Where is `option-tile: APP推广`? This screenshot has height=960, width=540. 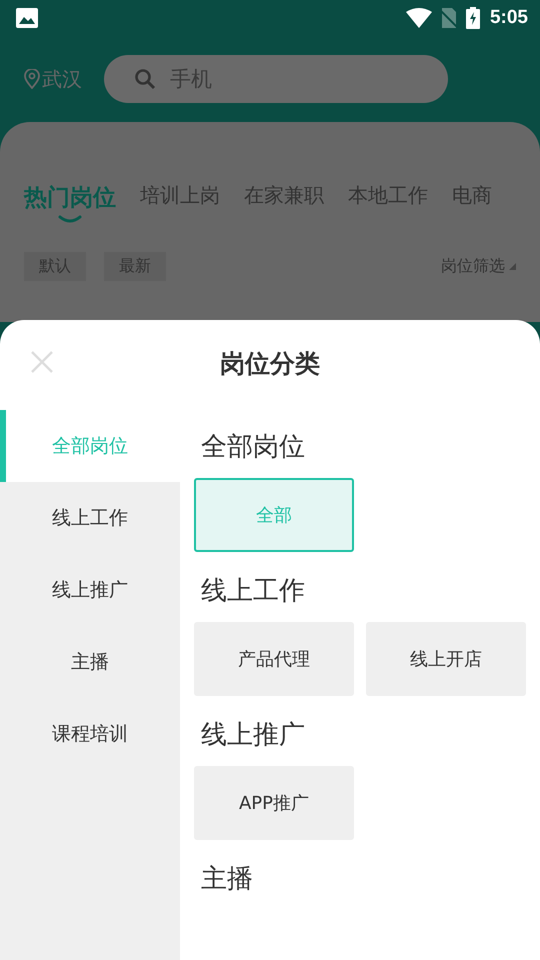 option-tile: APP推广 is located at coordinates (274, 803).